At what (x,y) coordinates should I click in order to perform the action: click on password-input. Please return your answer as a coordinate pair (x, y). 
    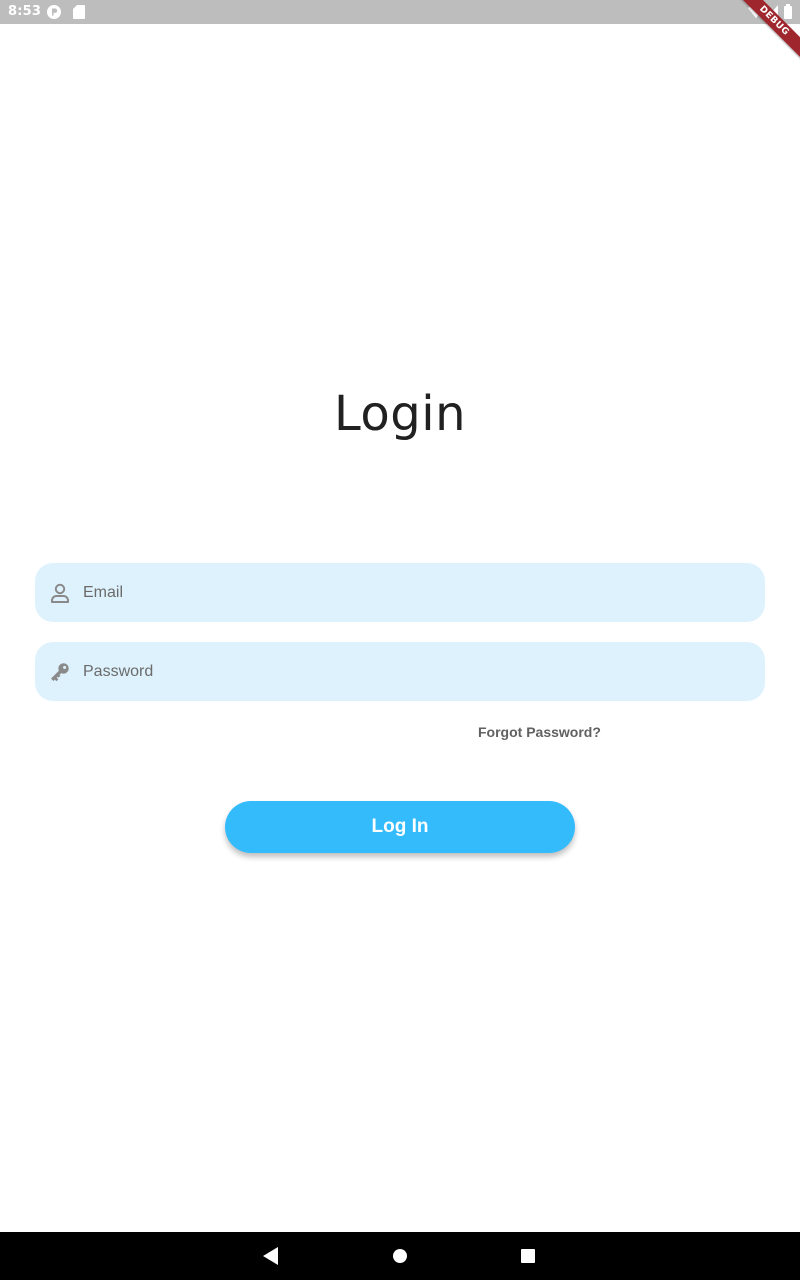
    Looking at the image, I should click on (414, 671).